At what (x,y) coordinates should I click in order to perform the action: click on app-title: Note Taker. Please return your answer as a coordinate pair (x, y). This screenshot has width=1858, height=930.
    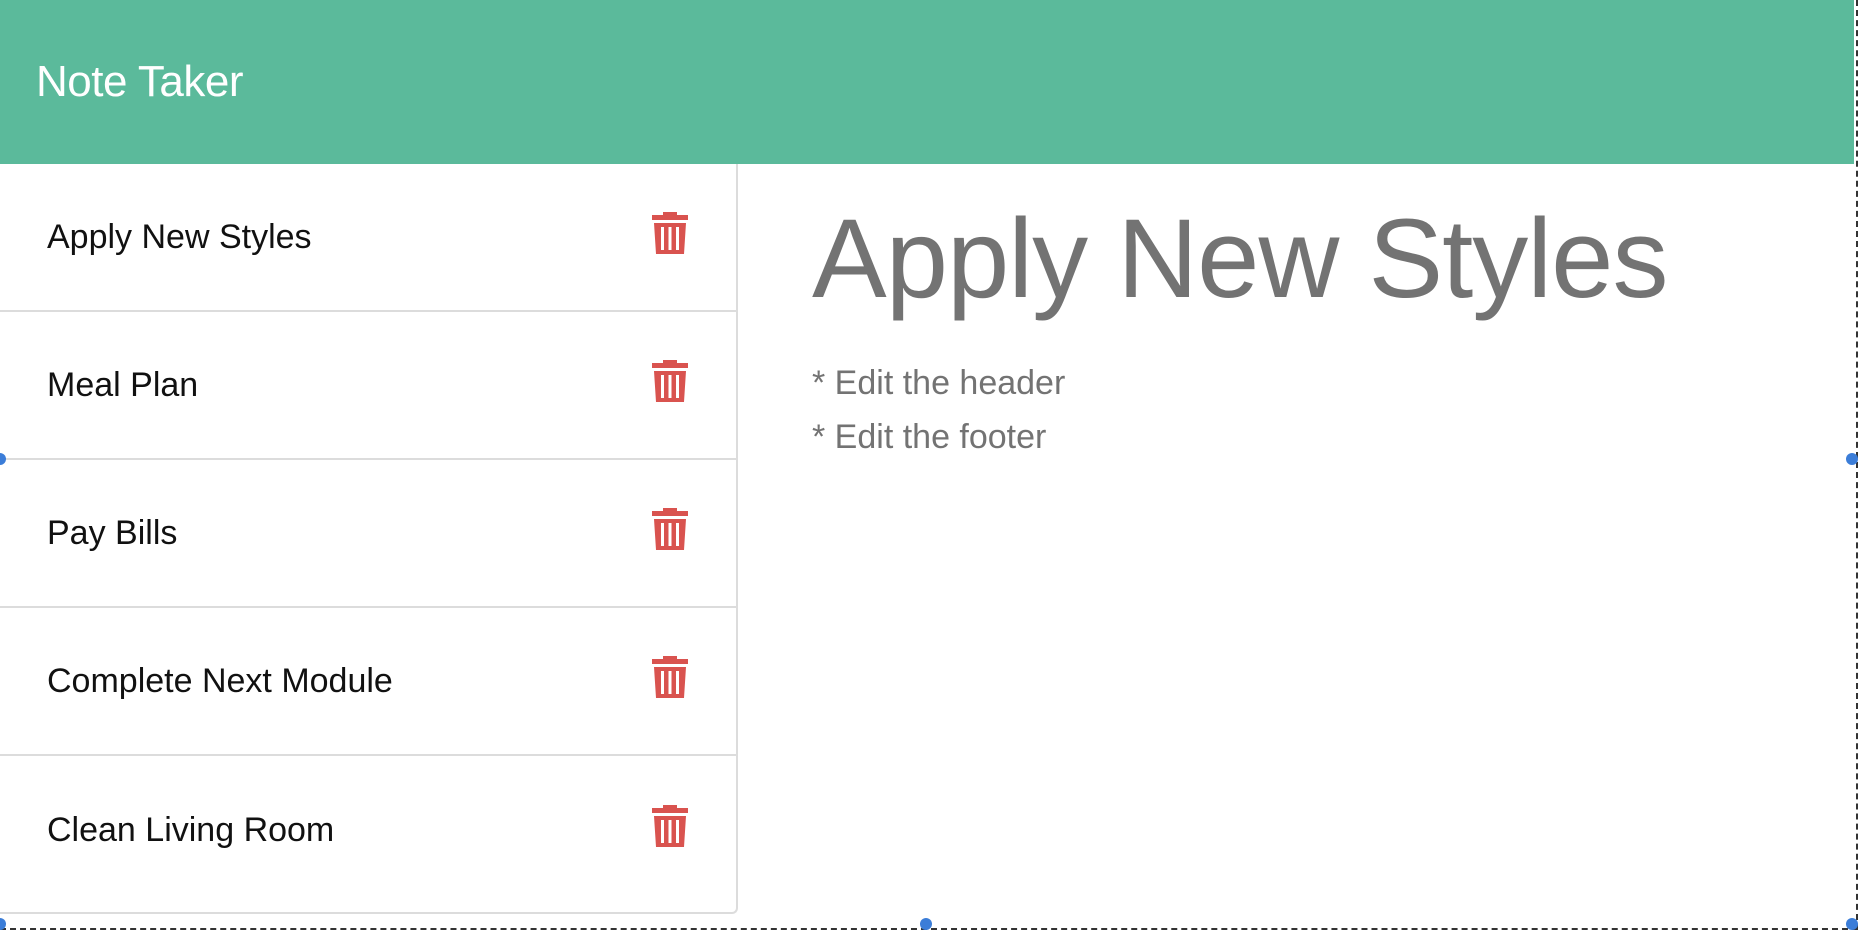
    Looking at the image, I should click on (139, 82).